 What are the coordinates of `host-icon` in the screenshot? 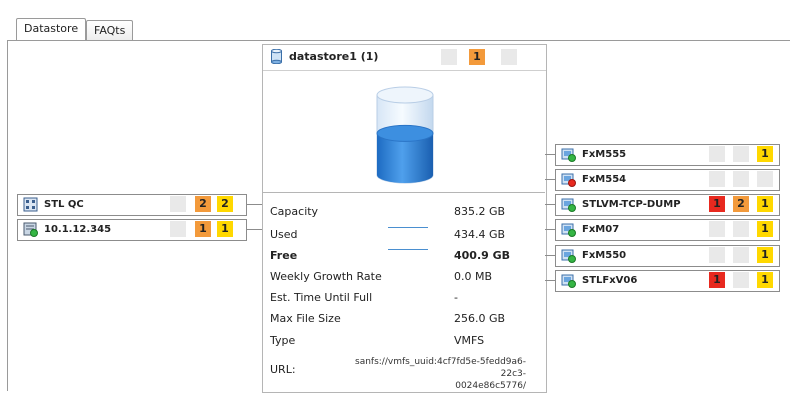 It's located at (30, 229).